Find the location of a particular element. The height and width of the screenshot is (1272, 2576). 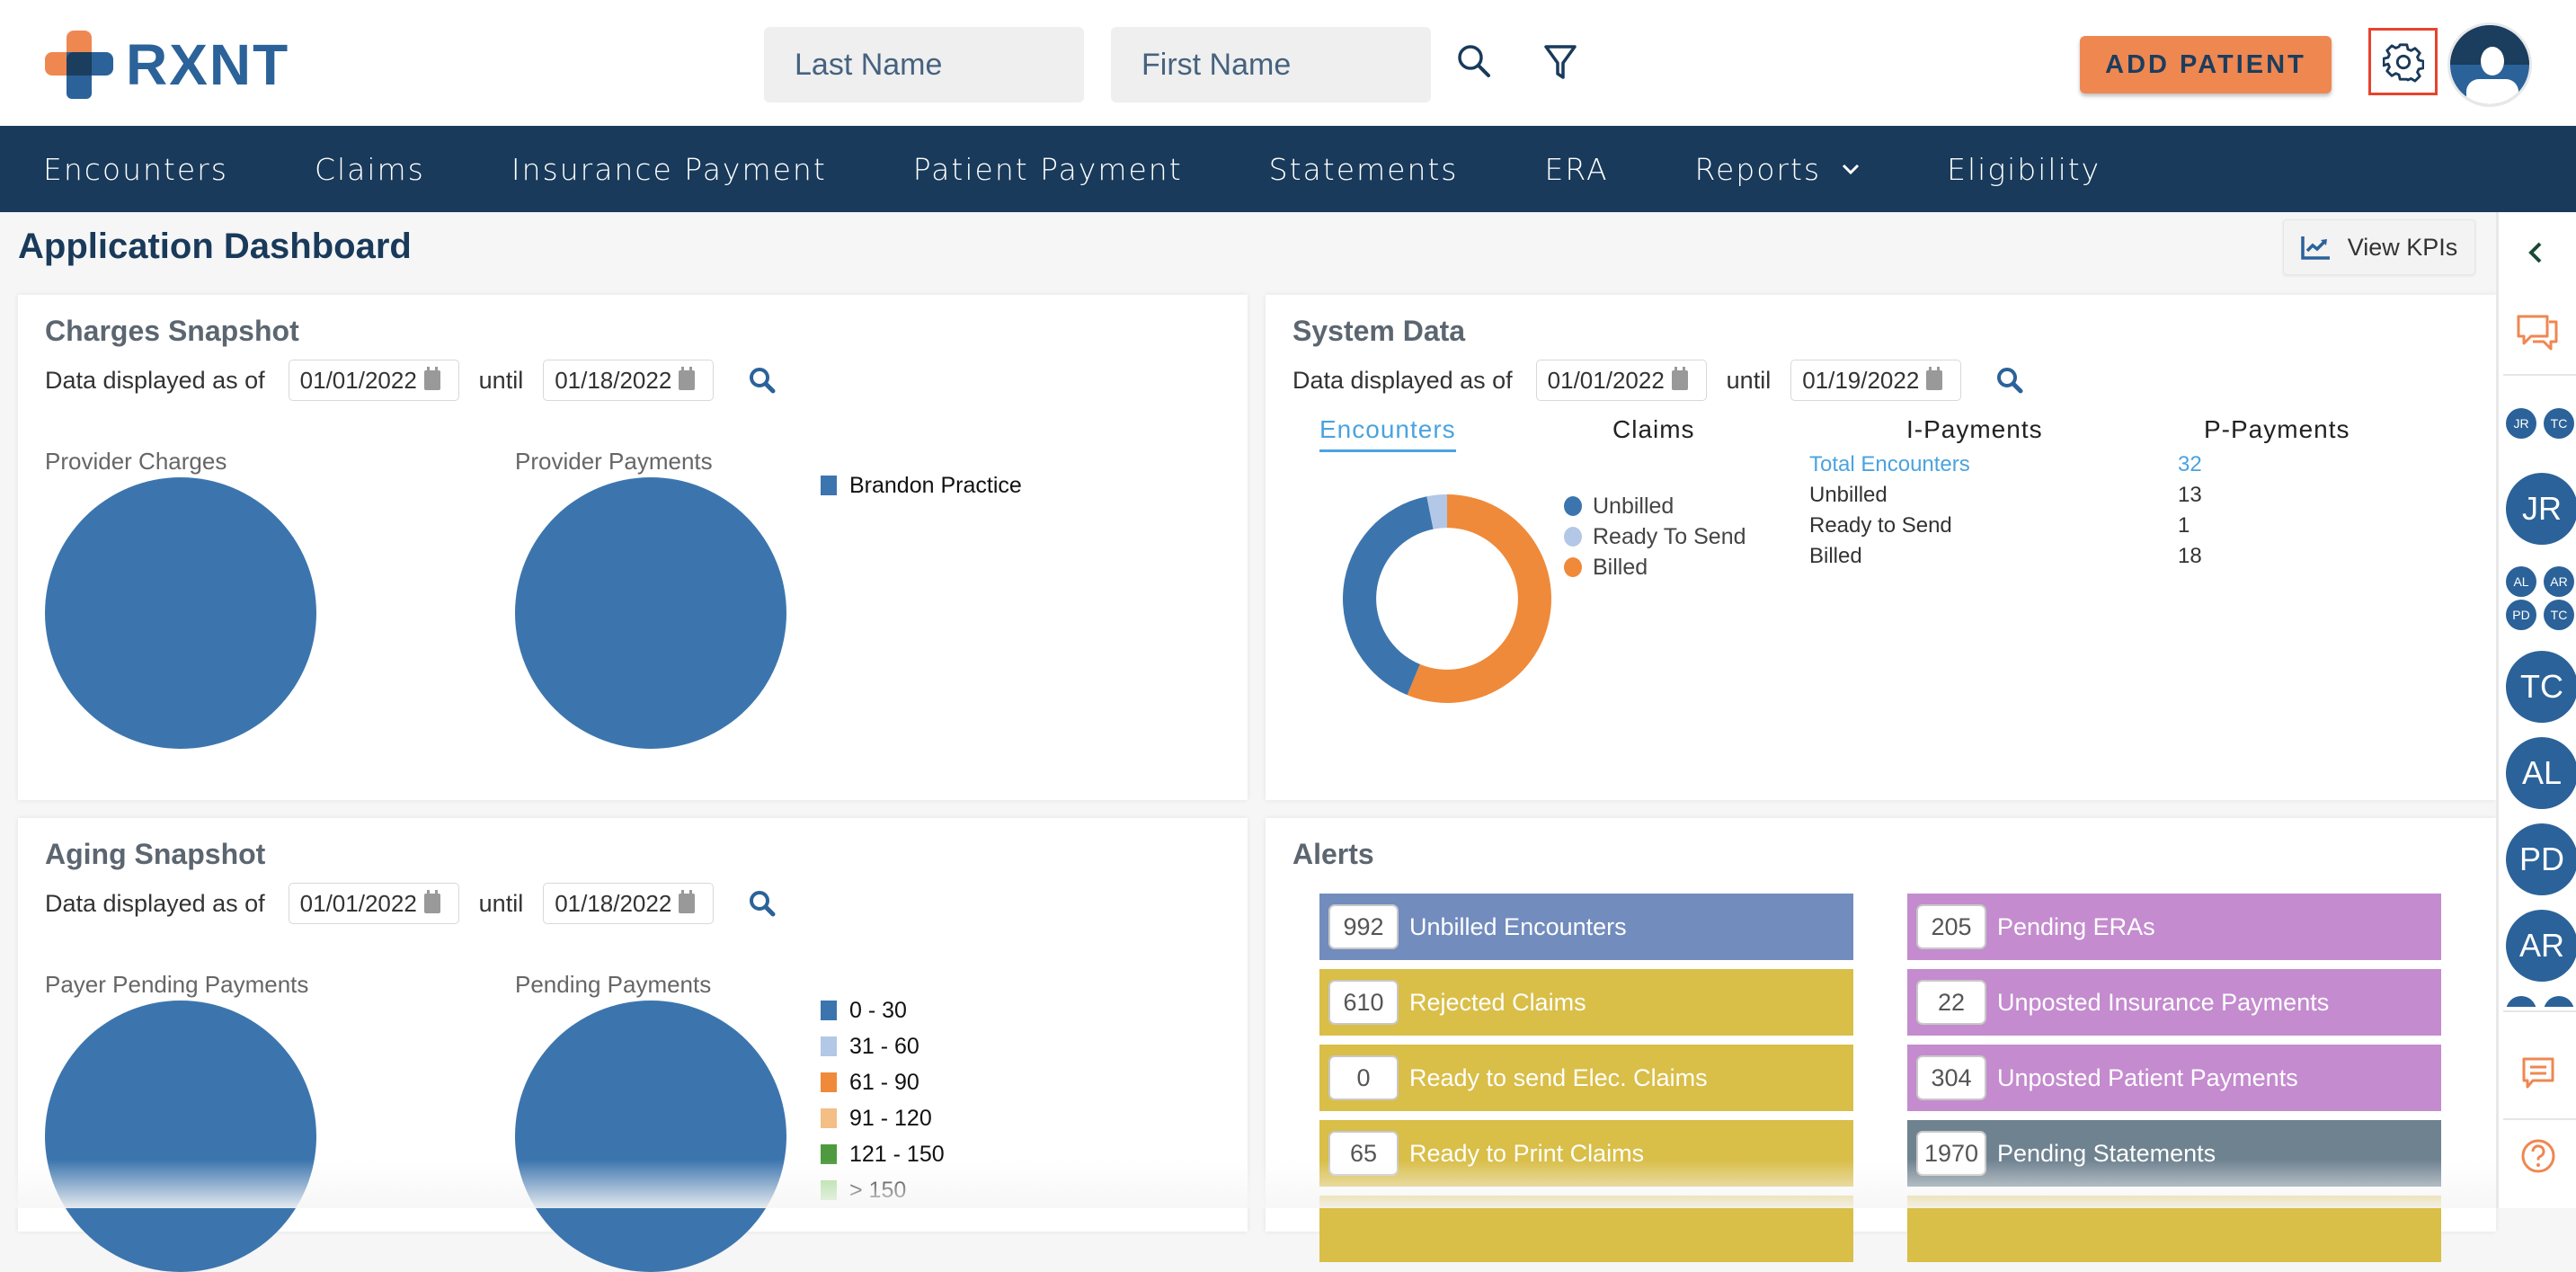

payer-pending-label: Payer Pending Payments is located at coordinates (177, 984).